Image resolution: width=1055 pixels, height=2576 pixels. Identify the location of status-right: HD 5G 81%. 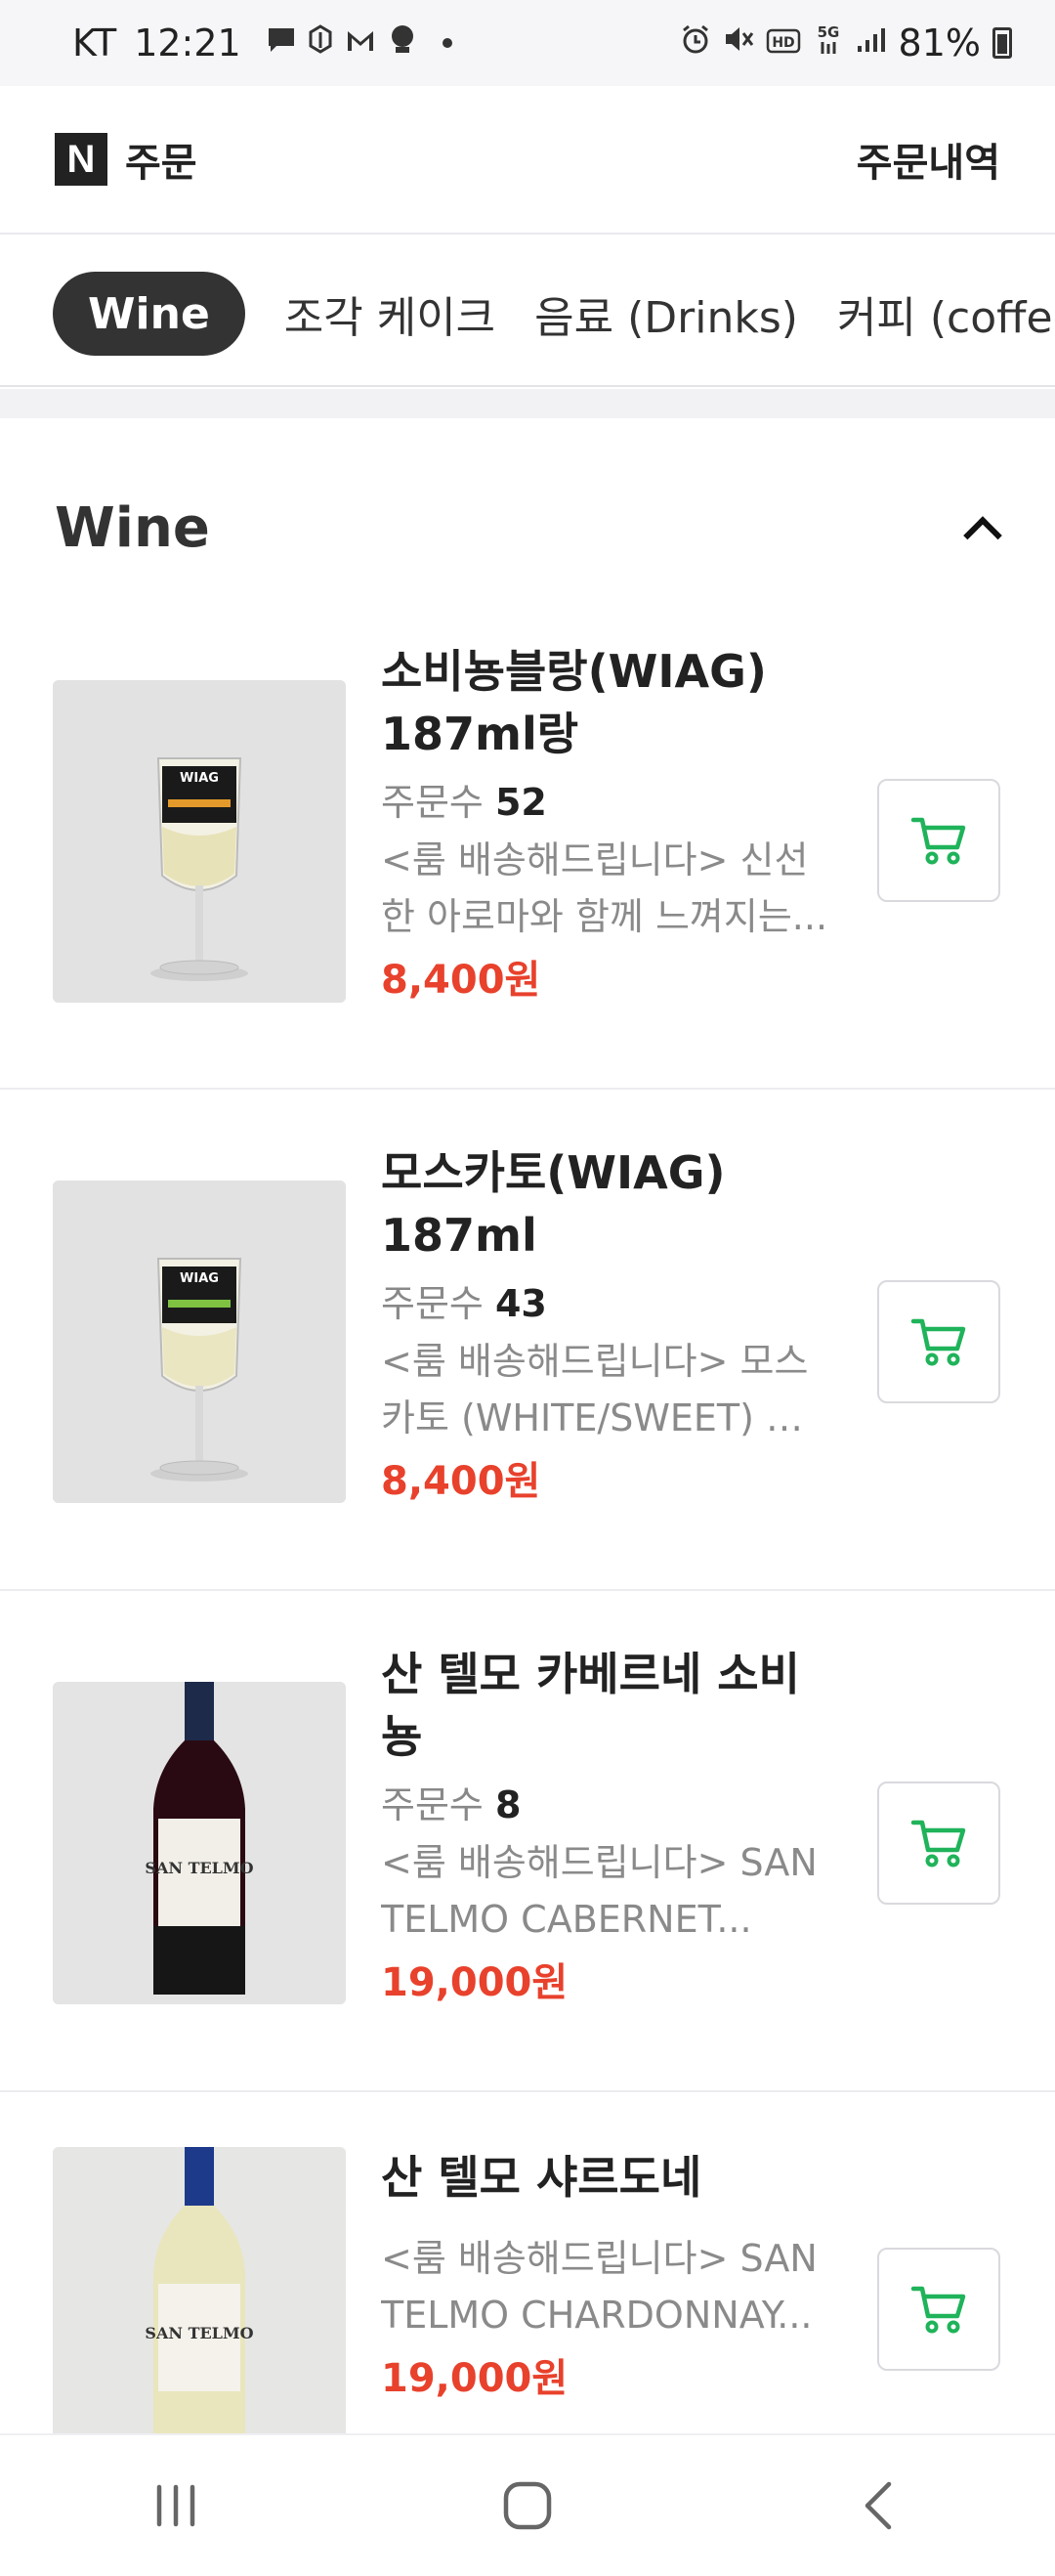
(846, 43).